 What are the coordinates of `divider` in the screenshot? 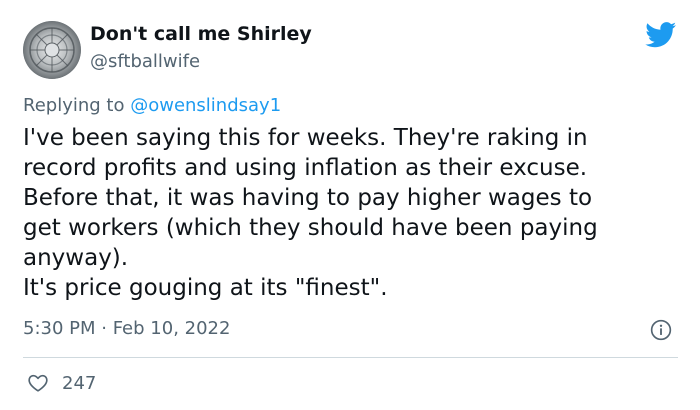 It's located at (350, 357).